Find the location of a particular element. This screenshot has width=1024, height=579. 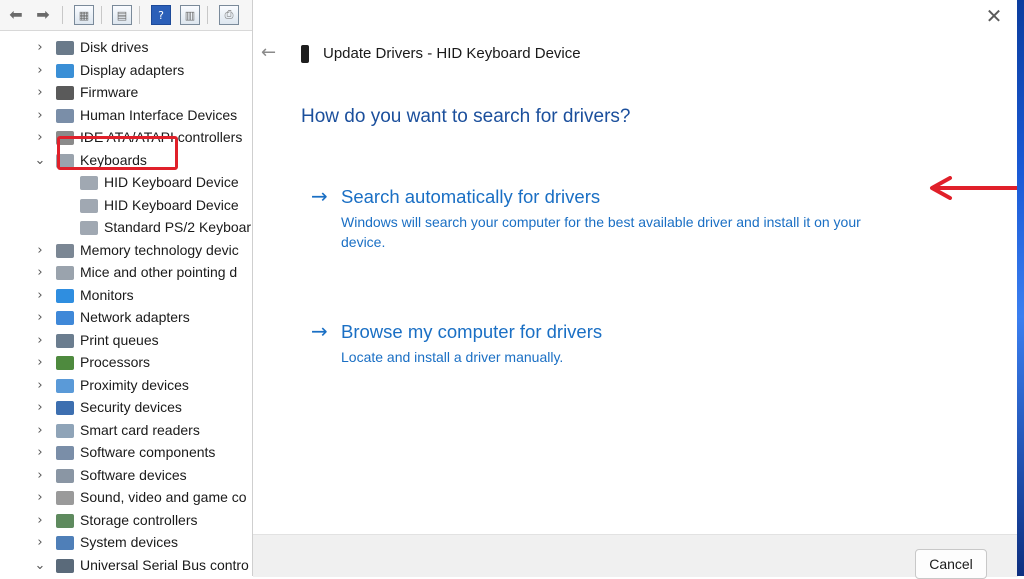

mouse-icon is located at coordinates (65, 273).